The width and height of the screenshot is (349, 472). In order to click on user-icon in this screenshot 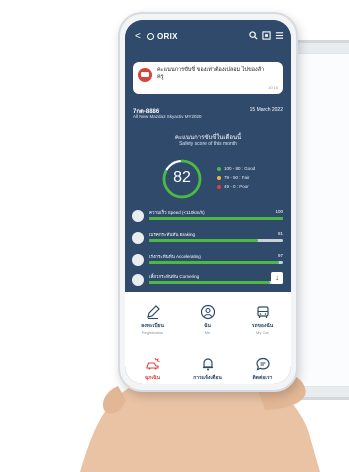, I will do `click(207, 312)`.